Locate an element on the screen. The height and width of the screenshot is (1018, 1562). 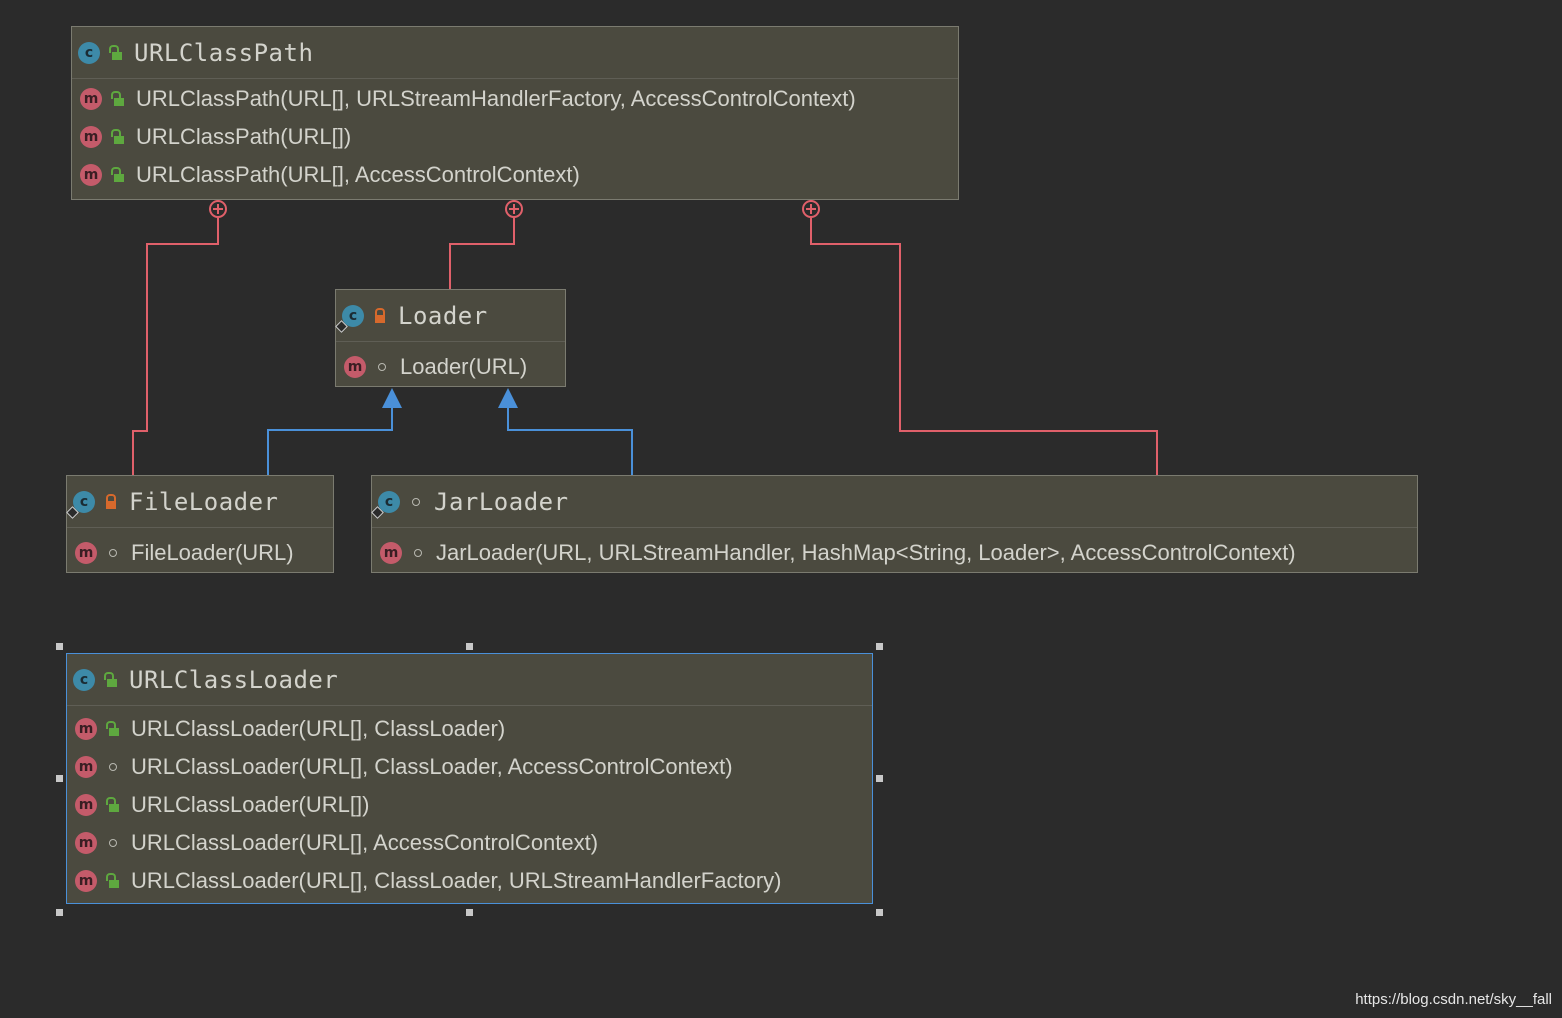
member-label: URLClassLoader(URL[]) is located at coordinates (250, 804).